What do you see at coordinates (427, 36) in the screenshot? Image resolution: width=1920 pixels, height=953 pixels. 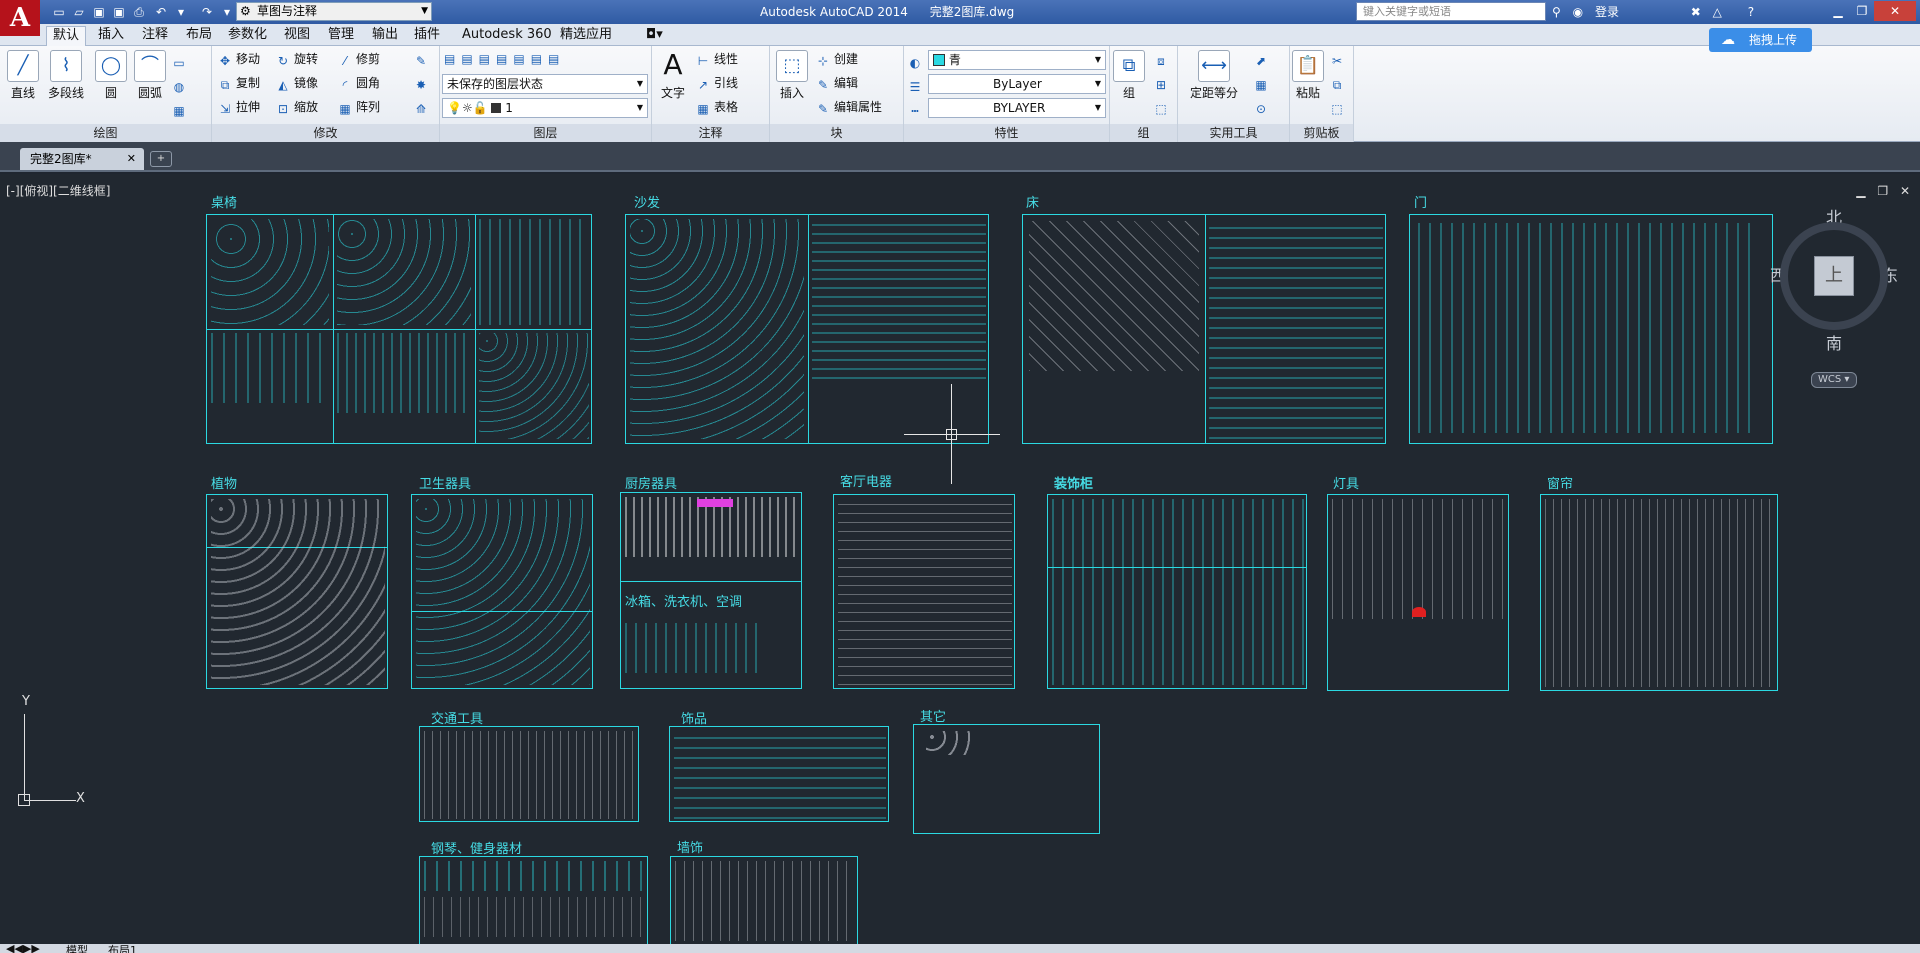 I see `tab-plugins: 插件` at bounding box center [427, 36].